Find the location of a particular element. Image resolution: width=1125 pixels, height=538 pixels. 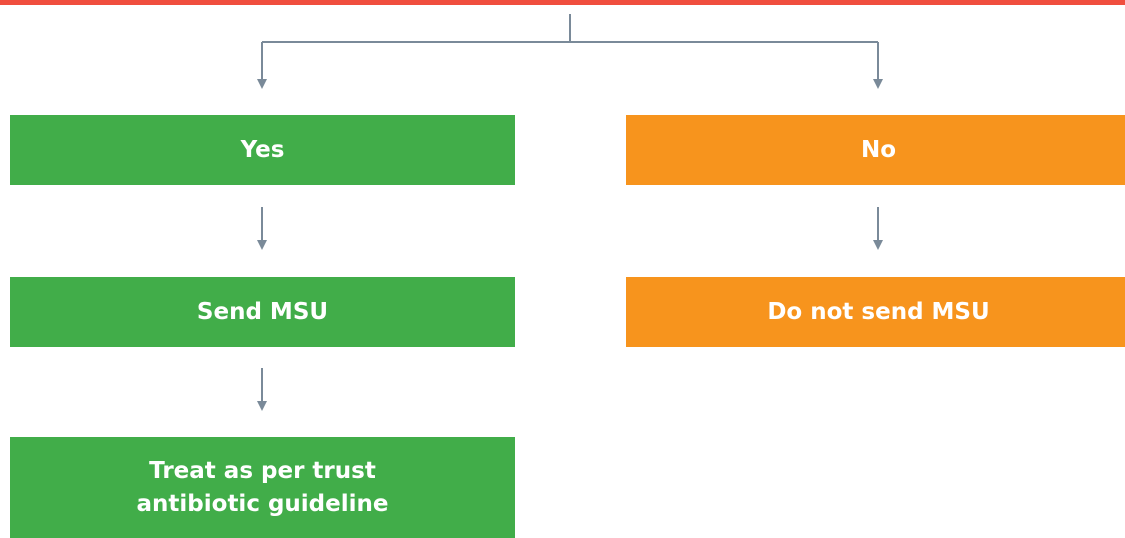

node-do-not-send-msu: Do not send MSU is located at coordinates (875, 312).